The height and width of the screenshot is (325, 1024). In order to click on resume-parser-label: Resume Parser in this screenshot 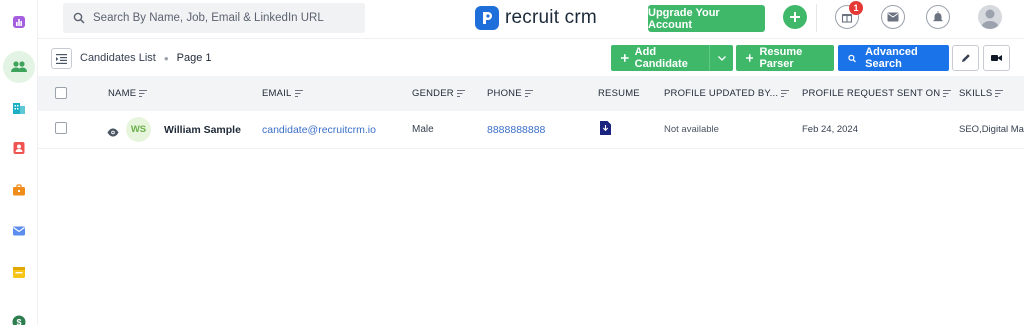, I will do `click(781, 58)`.